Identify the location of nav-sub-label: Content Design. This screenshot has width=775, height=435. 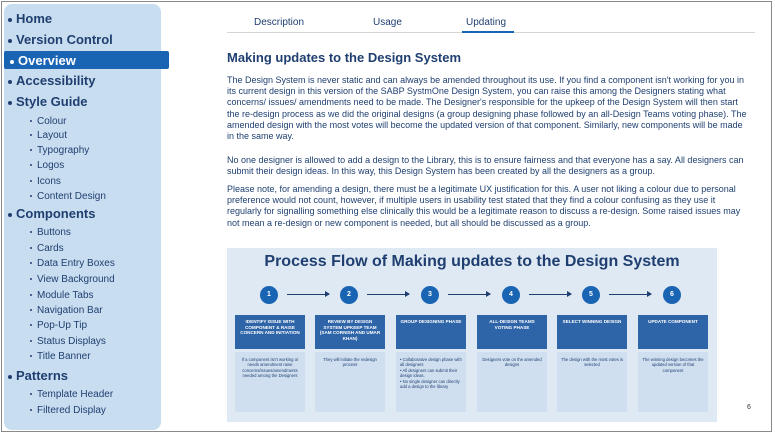
(71, 196).